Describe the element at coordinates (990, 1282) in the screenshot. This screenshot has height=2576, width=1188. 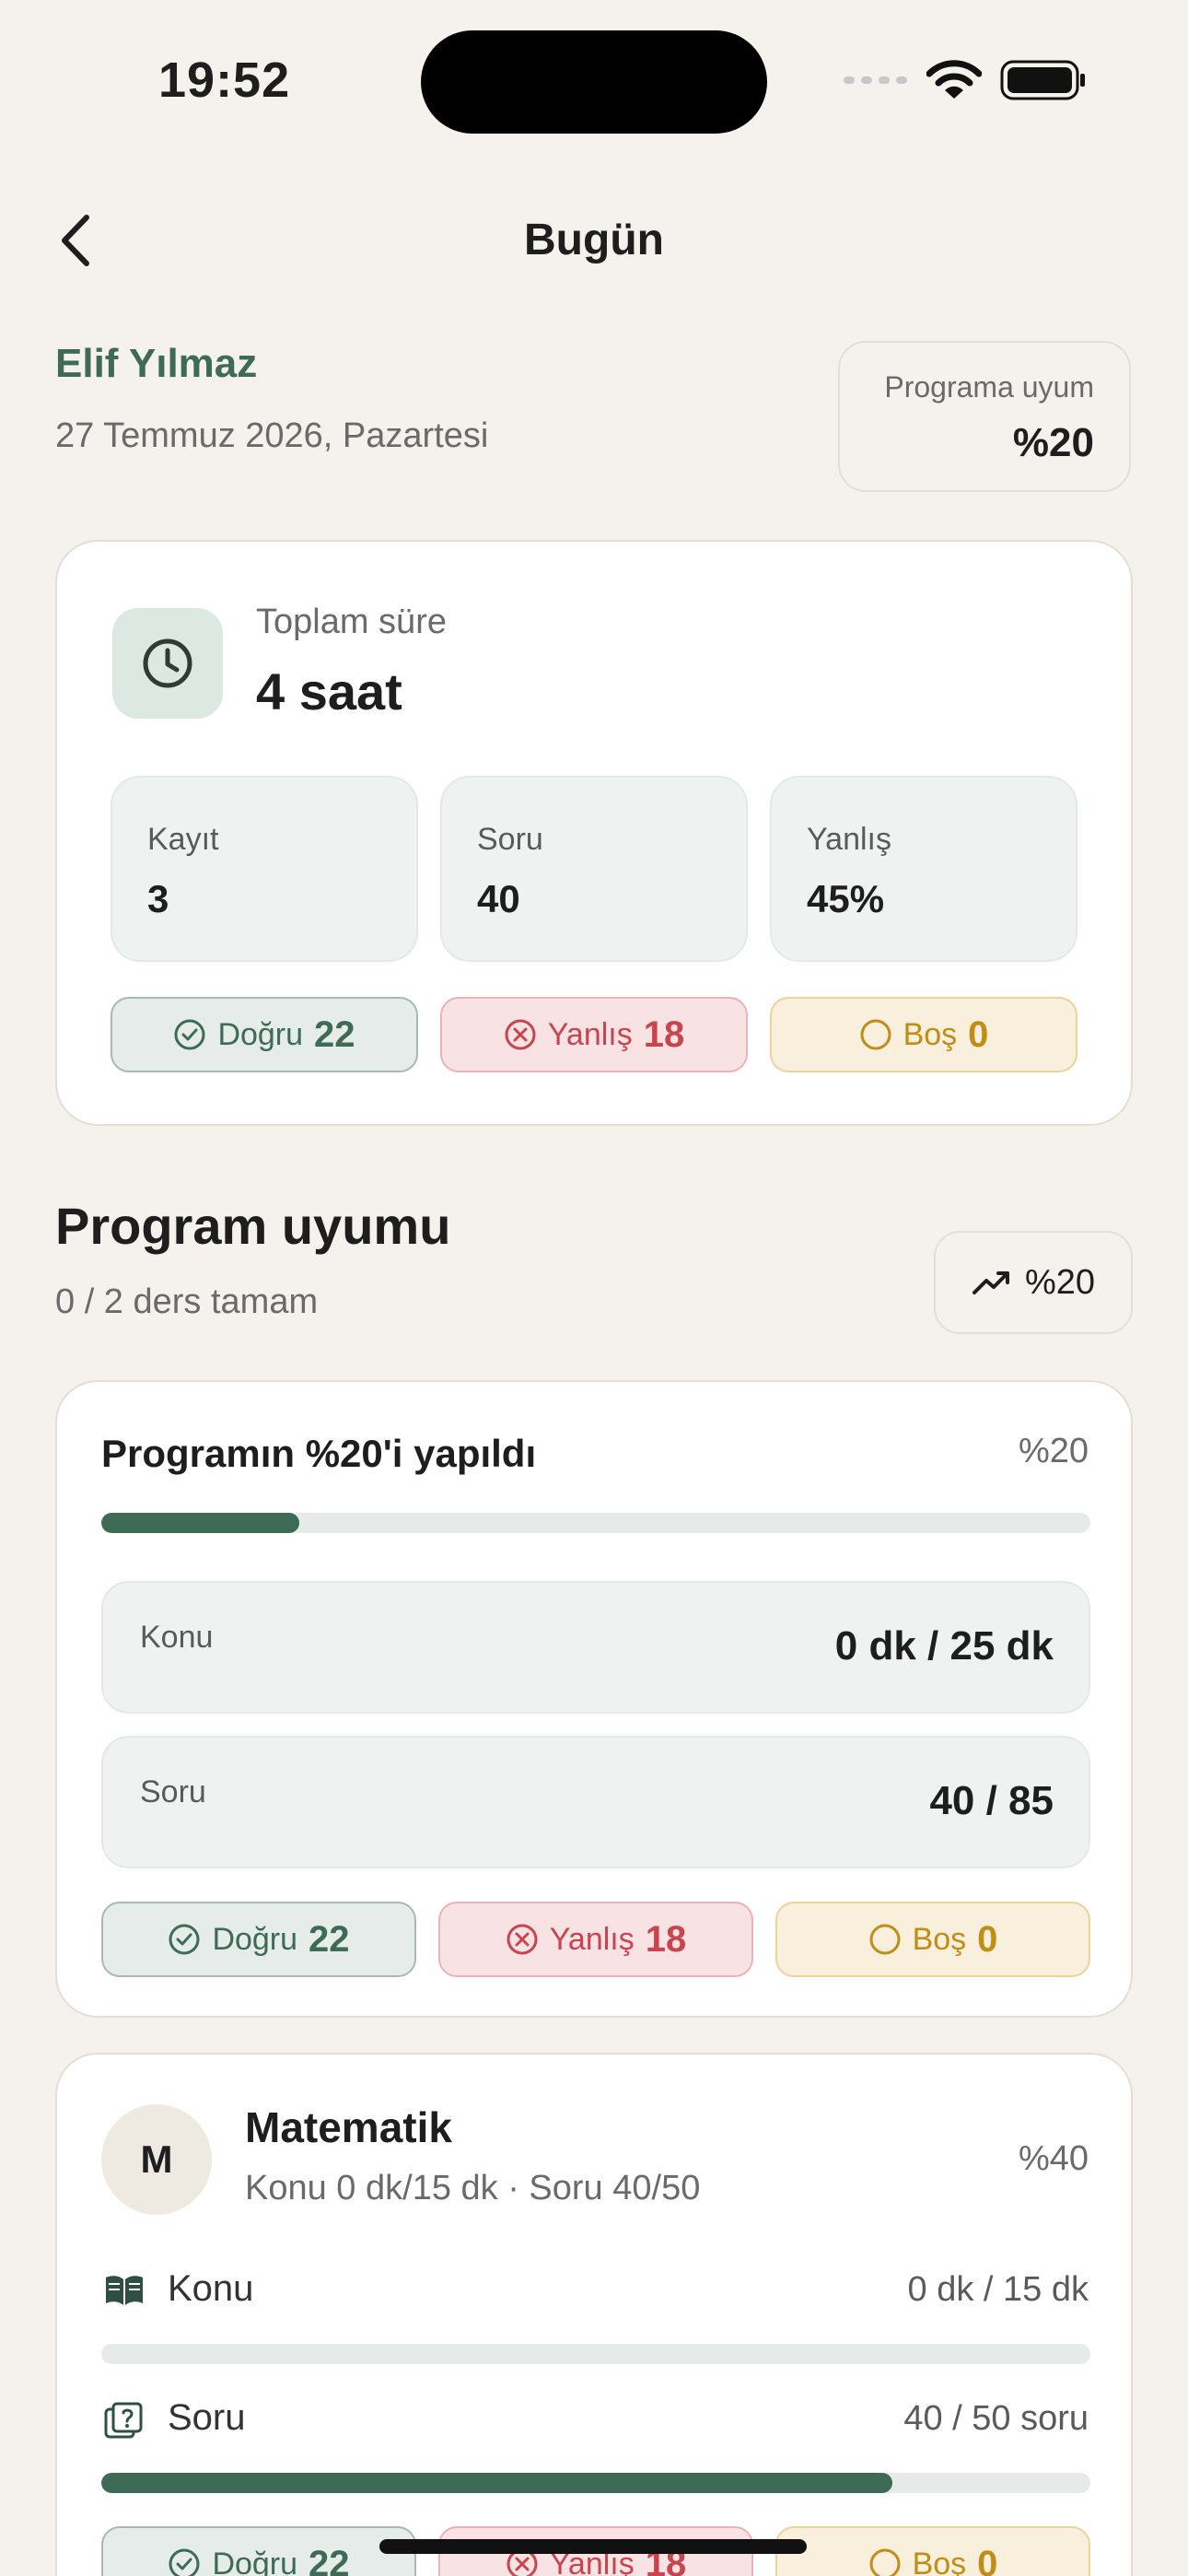
I see `trending-up-icon` at that location.